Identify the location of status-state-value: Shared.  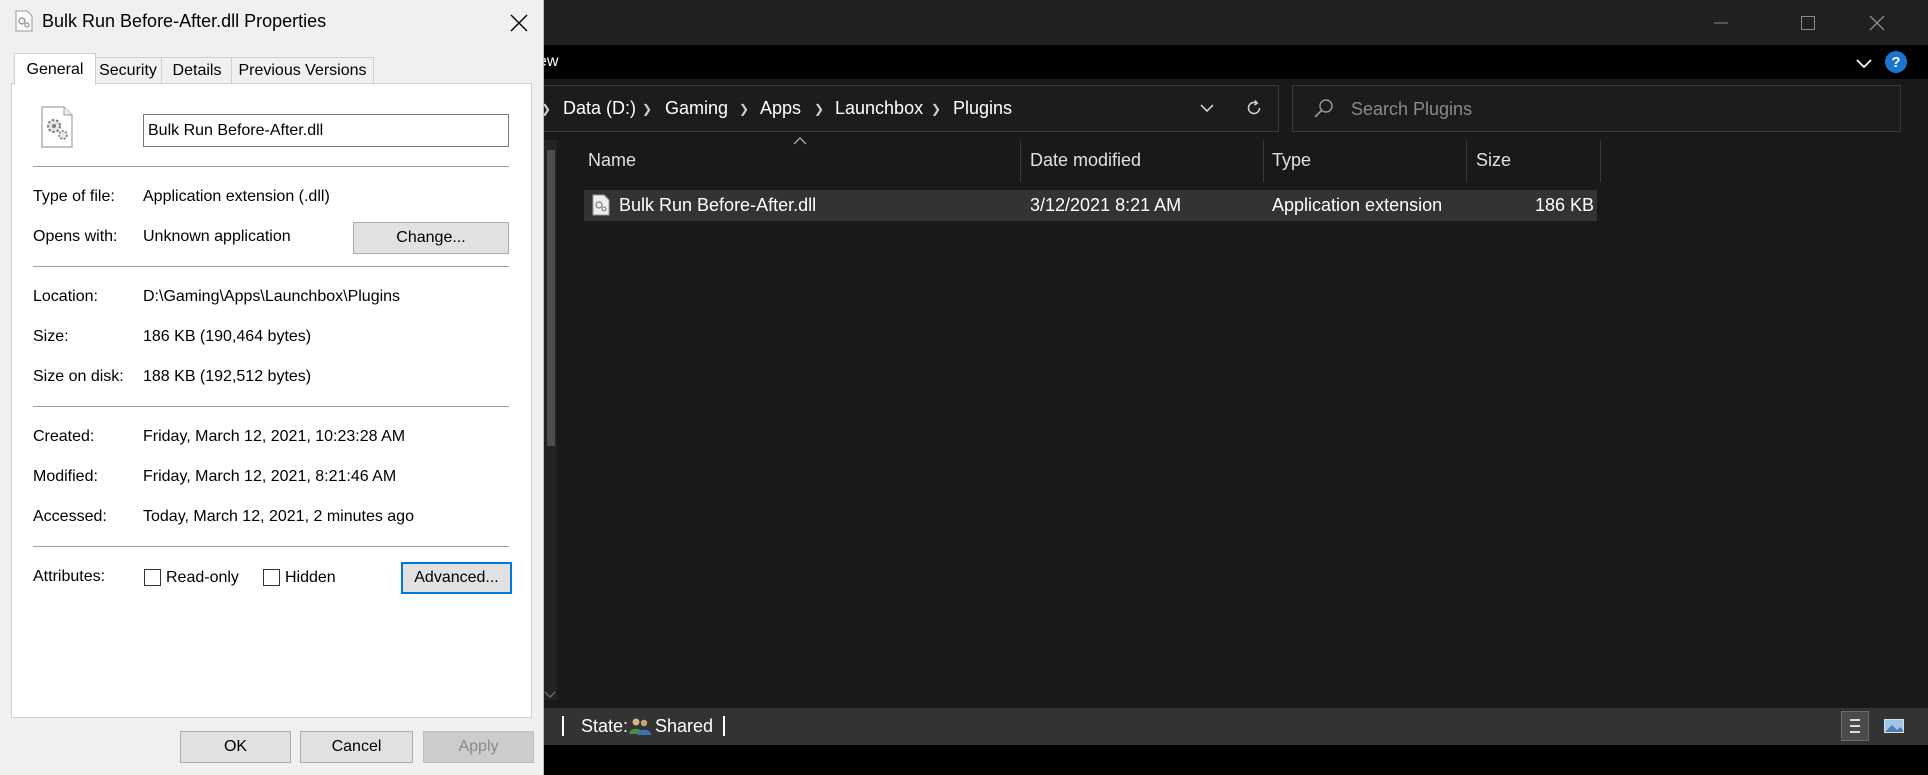
(684, 726).